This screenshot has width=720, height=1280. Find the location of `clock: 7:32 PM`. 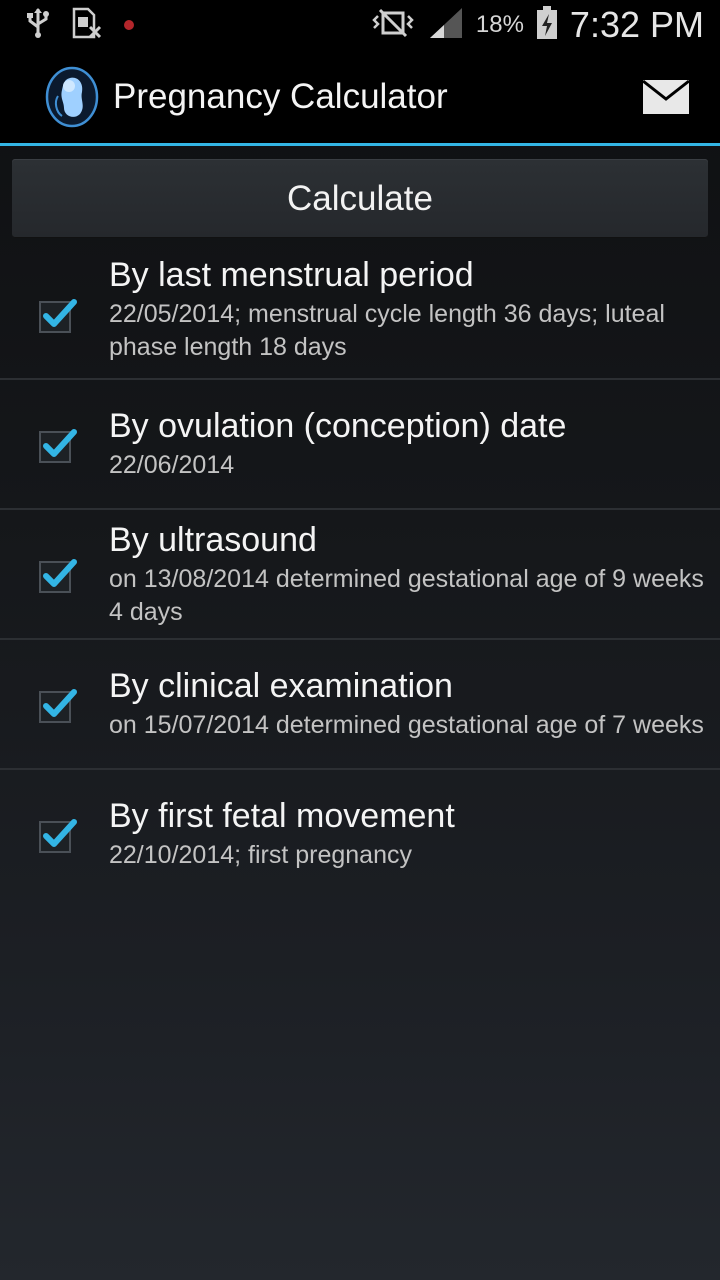

clock: 7:32 PM is located at coordinates (636, 24).